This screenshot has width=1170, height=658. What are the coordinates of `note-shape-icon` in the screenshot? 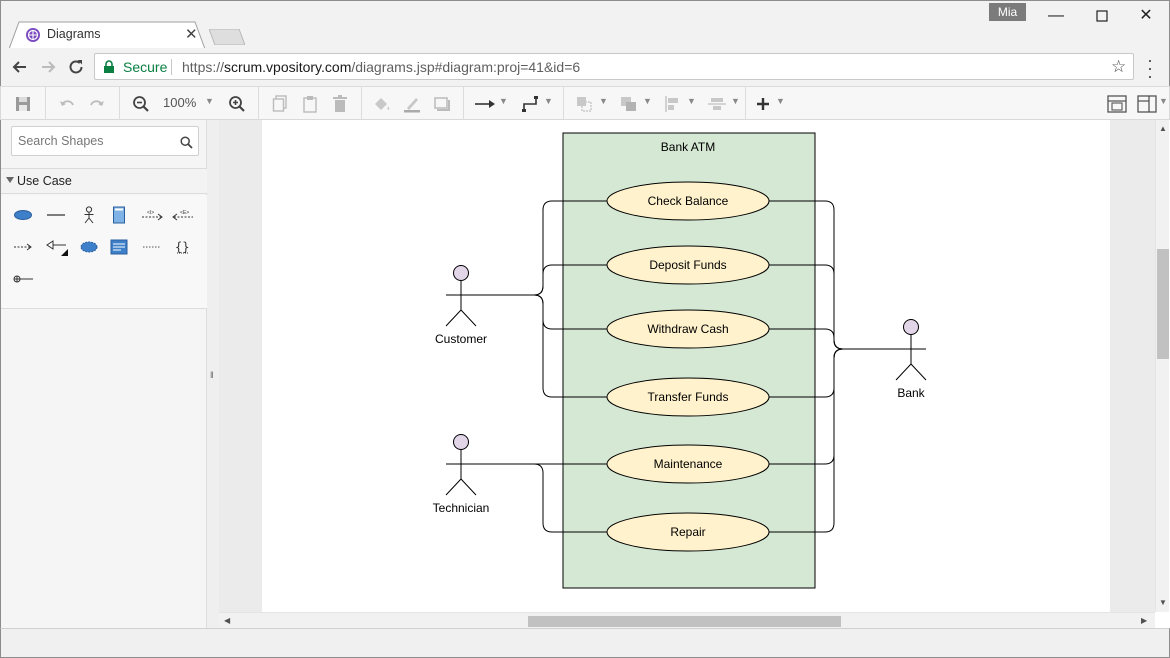 It's located at (119, 247).